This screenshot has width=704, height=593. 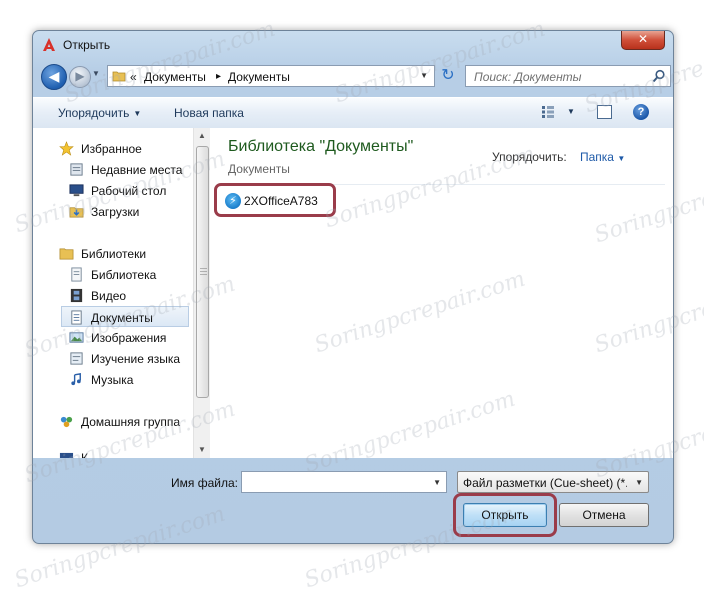 What do you see at coordinates (76, 169) in the screenshot?
I see `recent-places-icon` at bounding box center [76, 169].